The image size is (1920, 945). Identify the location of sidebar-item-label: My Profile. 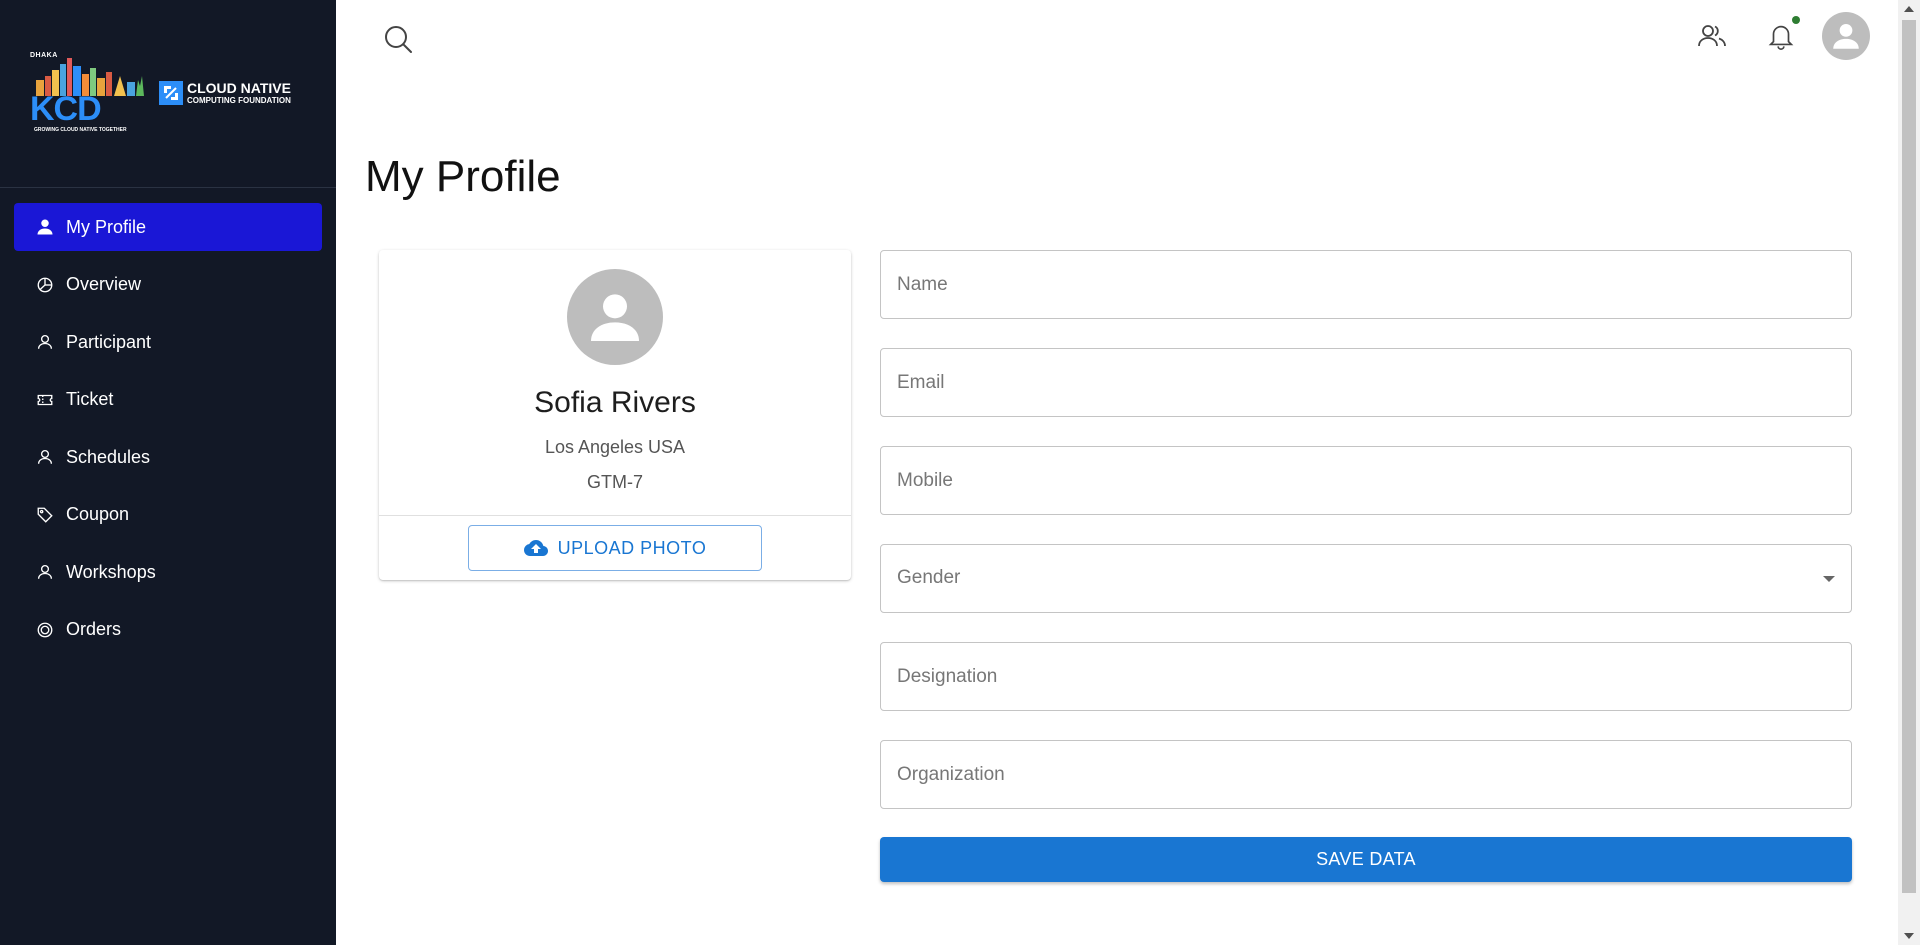
(106, 226).